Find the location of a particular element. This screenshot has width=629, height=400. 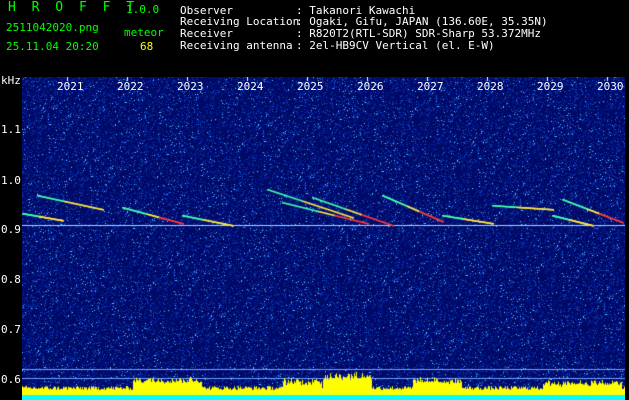

y-tick-label: 1.0 is located at coordinates (11, 180).